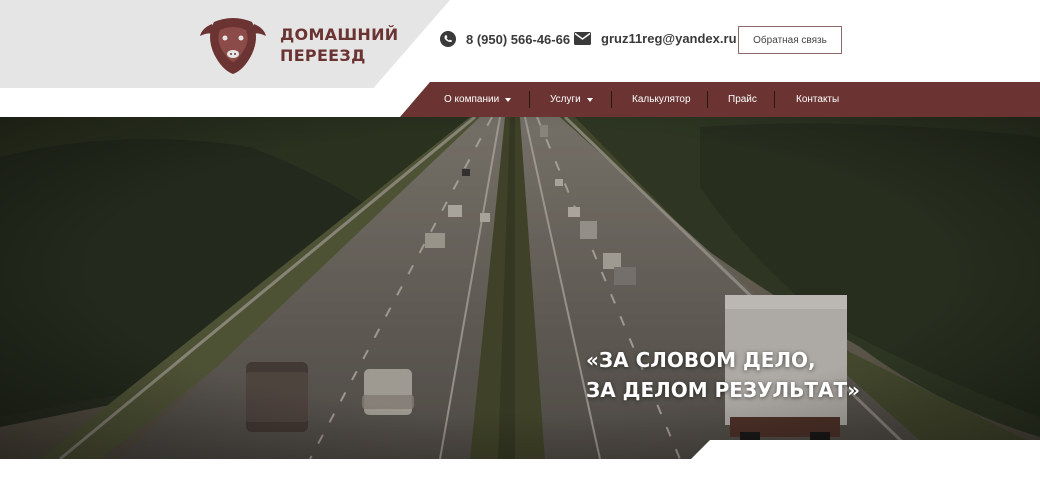  Describe the element at coordinates (448, 39) in the screenshot. I see `phone-icon` at that location.